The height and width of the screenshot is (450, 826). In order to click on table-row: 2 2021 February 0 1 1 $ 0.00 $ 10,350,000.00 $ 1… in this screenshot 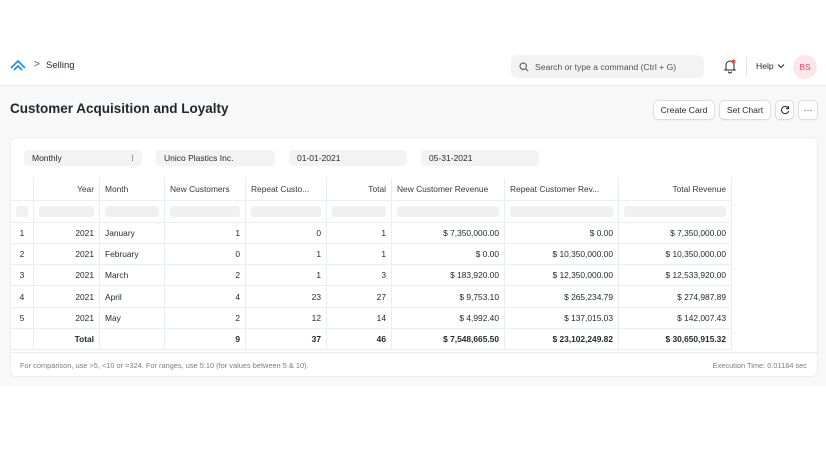, I will do `click(371, 254)`.